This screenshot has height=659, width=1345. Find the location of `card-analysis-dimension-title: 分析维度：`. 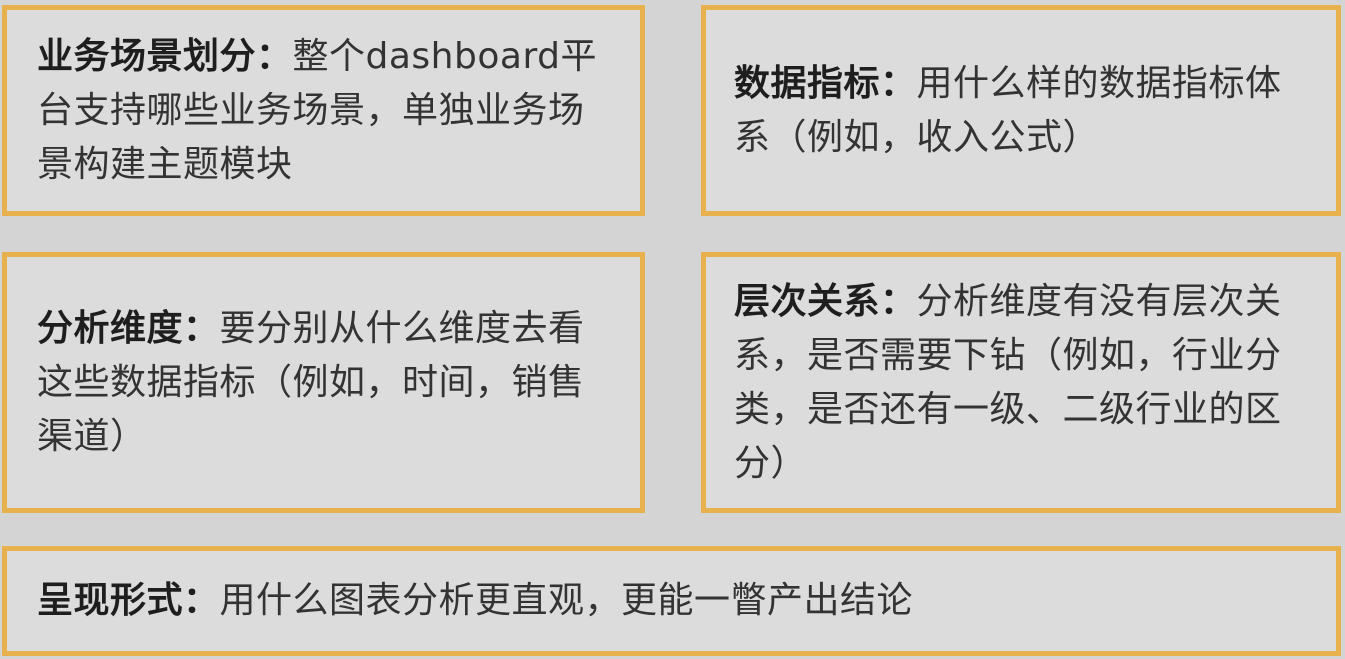

card-analysis-dimension-title: 分析维度： is located at coordinates (128, 328).